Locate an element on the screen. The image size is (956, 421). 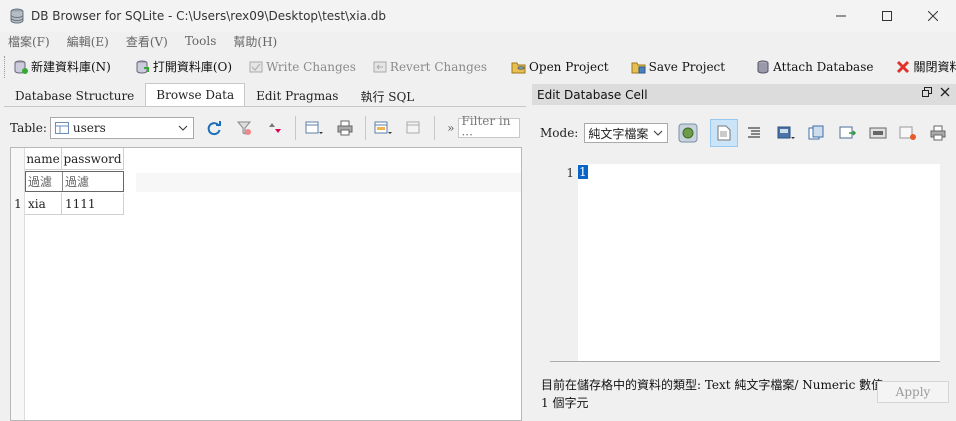
minimize-icon is located at coordinates (841, 16).